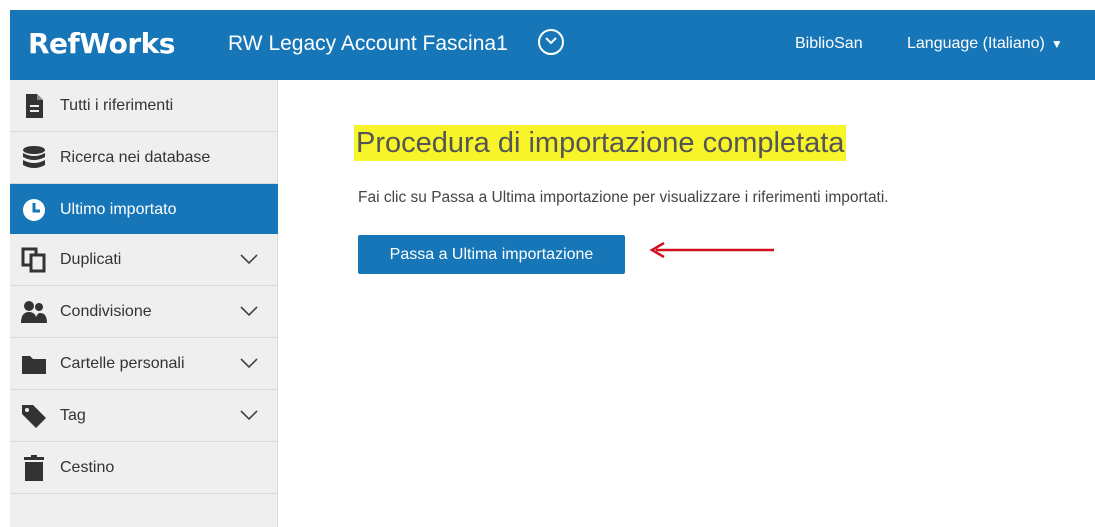 The height and width of the screenshot is (527, 1095). I want to click on sidebar-item-label: Ultimo importato, so click(118, 209).